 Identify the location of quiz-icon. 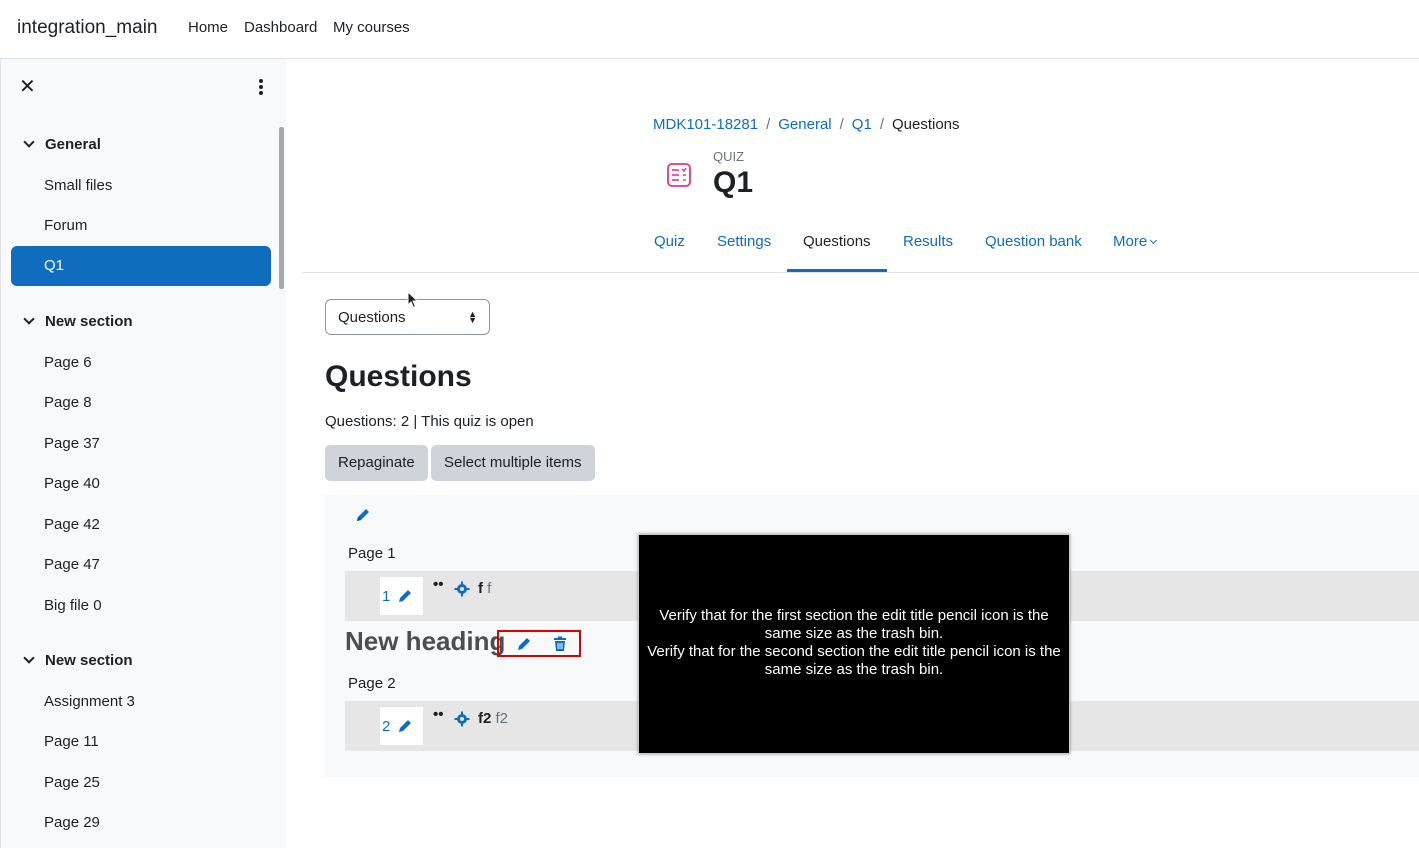
(679, 175).